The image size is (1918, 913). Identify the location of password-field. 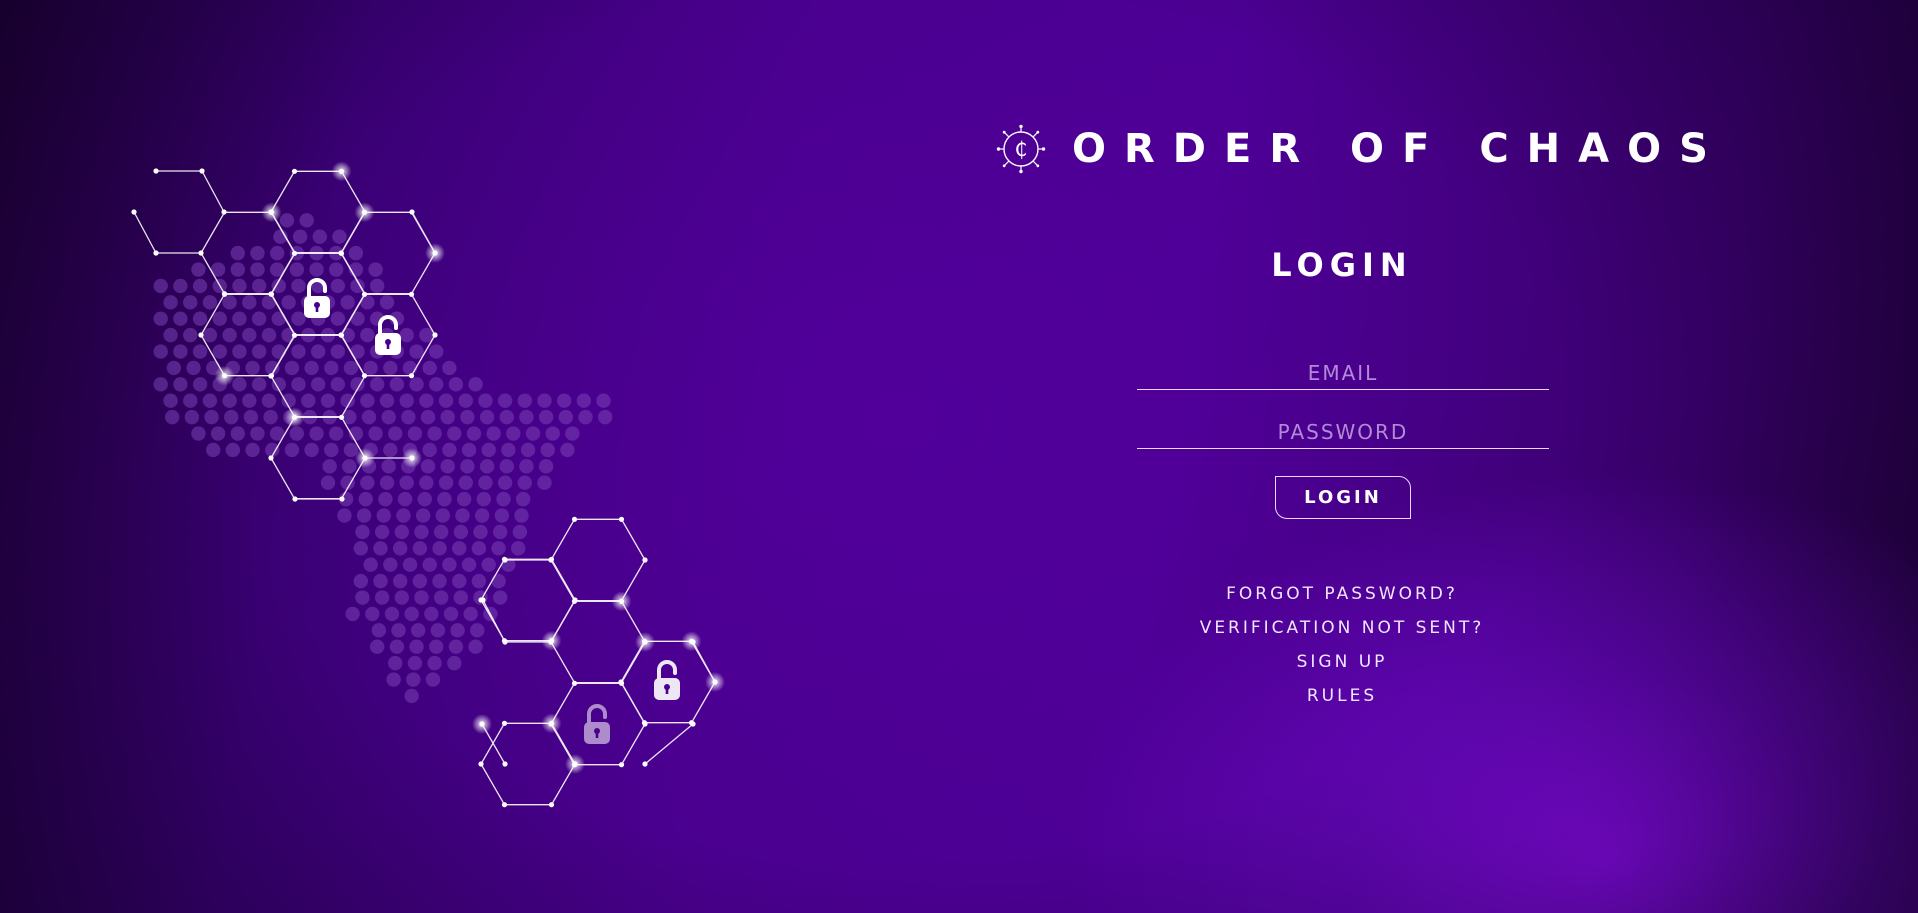
(1343, 432).